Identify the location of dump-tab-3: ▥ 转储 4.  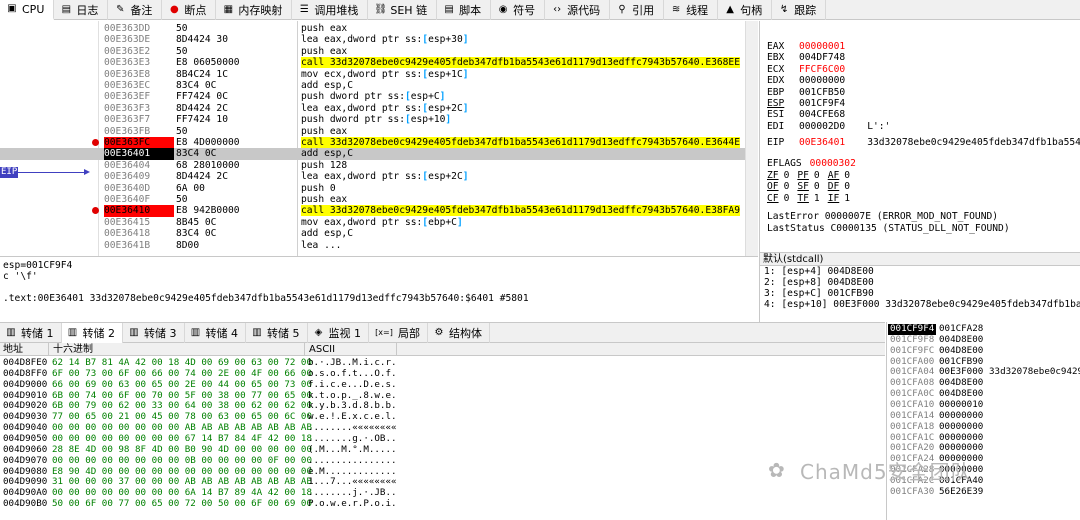
(215, 333).